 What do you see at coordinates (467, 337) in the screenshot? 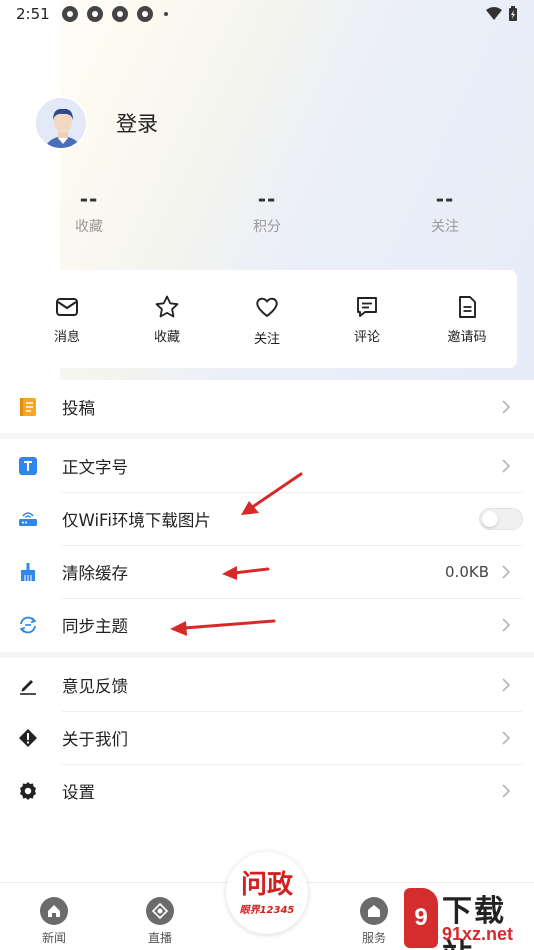
I see `quick-action-label: 邀请码` at bounding box center [467, 337].